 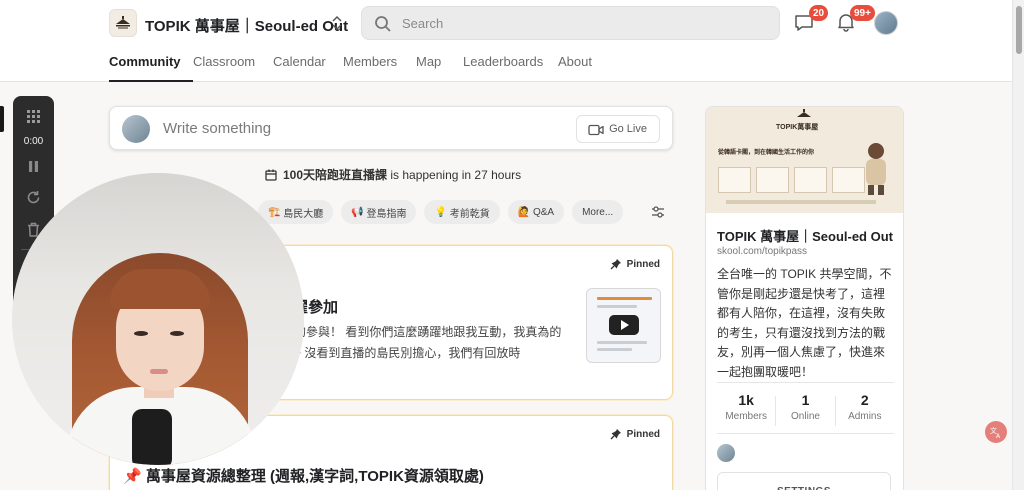 I want to click on video-thumbnail, so click(x=623, y=325).